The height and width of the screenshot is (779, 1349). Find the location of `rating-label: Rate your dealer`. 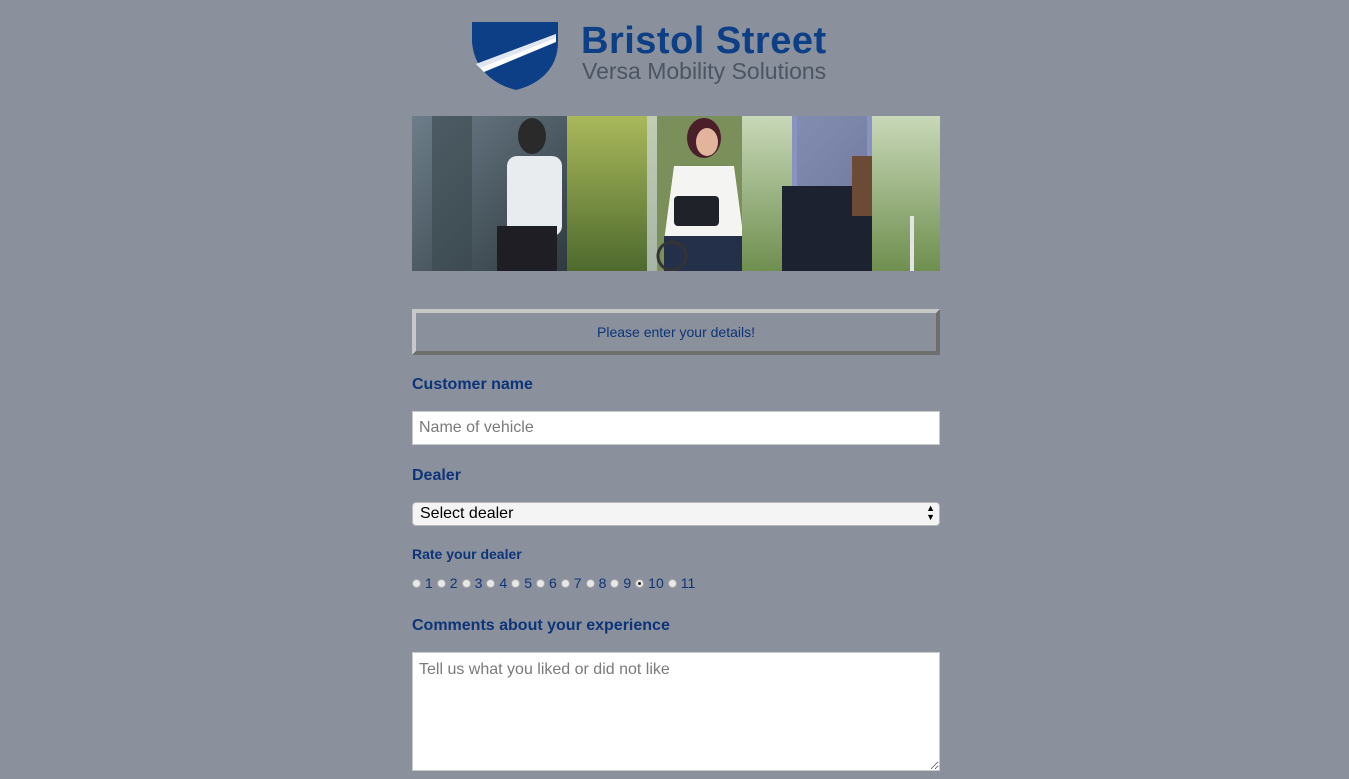

rating-label: Rate your dealer is located at coordinates (467, 554).